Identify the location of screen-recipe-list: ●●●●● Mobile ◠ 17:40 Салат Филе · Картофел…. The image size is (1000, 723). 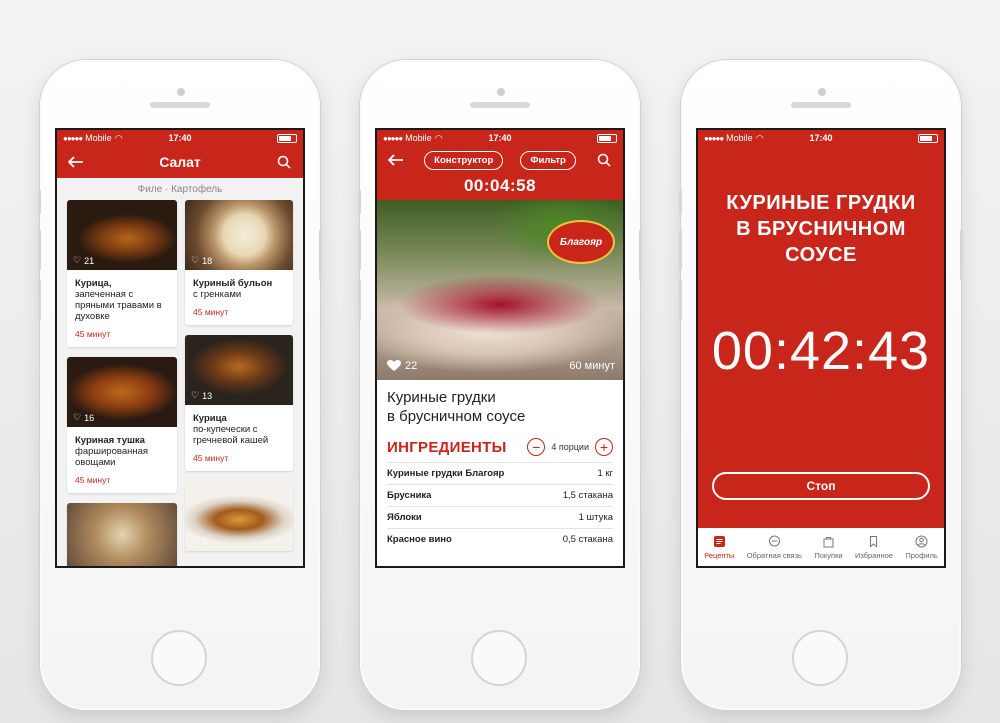
(180, 348).